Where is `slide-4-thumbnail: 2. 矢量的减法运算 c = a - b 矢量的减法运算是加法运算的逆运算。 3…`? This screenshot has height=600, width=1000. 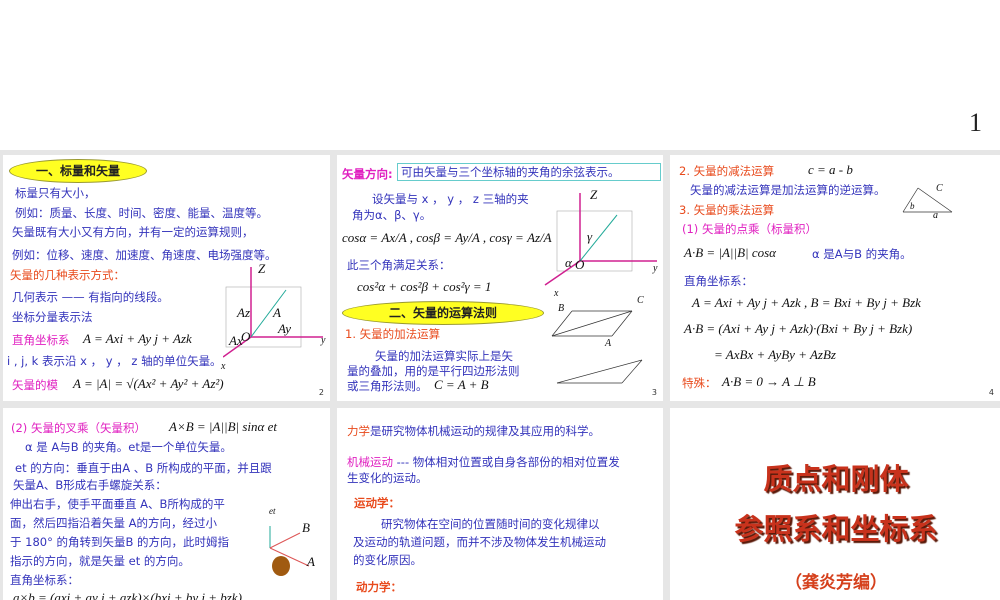
slide-4-thumbnail: 2. 矢量的减法运算 c = a - b 矢量的减法运算是加法运算的逆运算。 3… is located at coordinates (835, 278).